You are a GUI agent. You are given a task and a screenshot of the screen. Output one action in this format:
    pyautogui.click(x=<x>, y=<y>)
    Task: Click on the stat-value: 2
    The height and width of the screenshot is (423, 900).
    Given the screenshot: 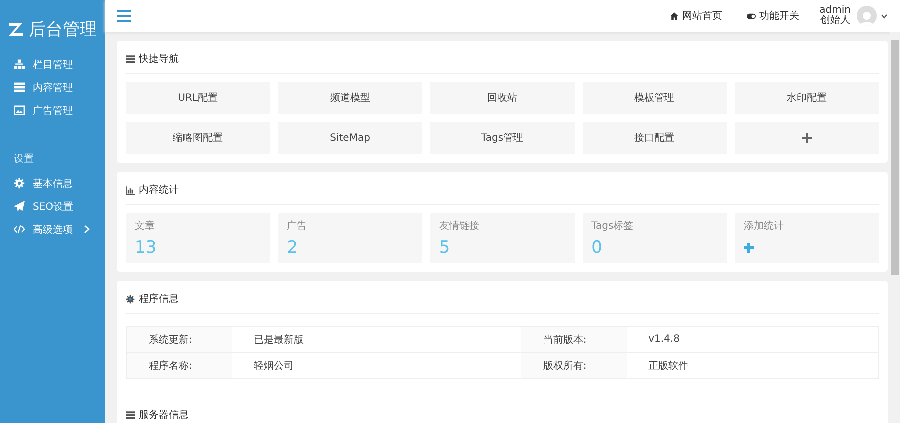 What is the action you would take?
    pyautogui.click(x=293, y=248)
    